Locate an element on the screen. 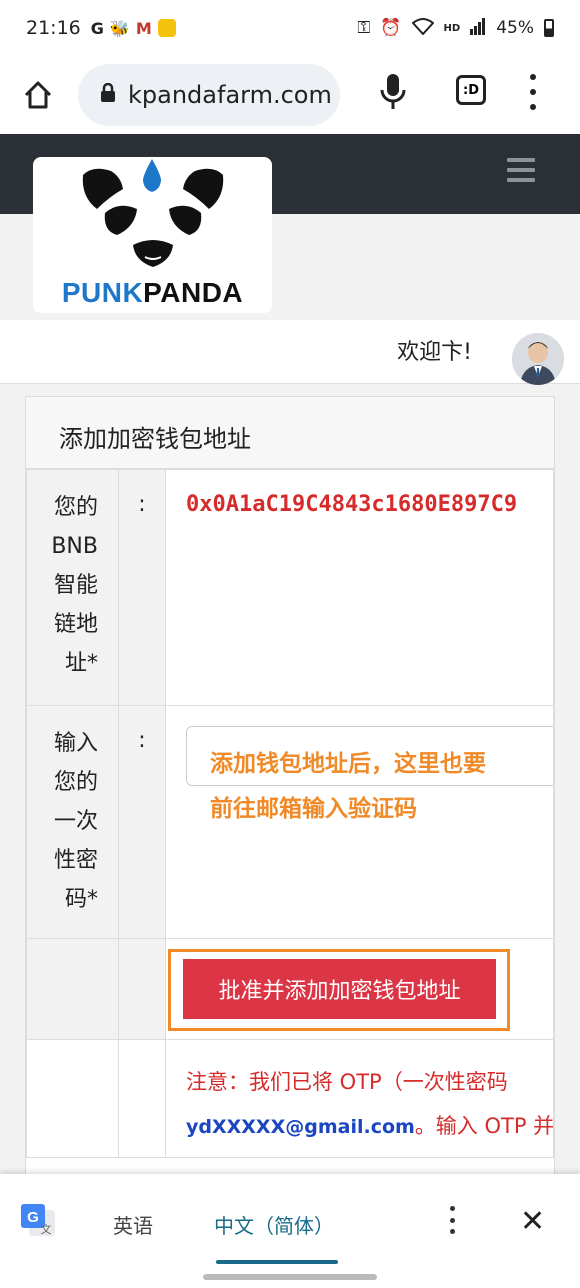 This screenshot has height=1288, width=580. hamburger-menu-icon is located at coordinates (521, 170).